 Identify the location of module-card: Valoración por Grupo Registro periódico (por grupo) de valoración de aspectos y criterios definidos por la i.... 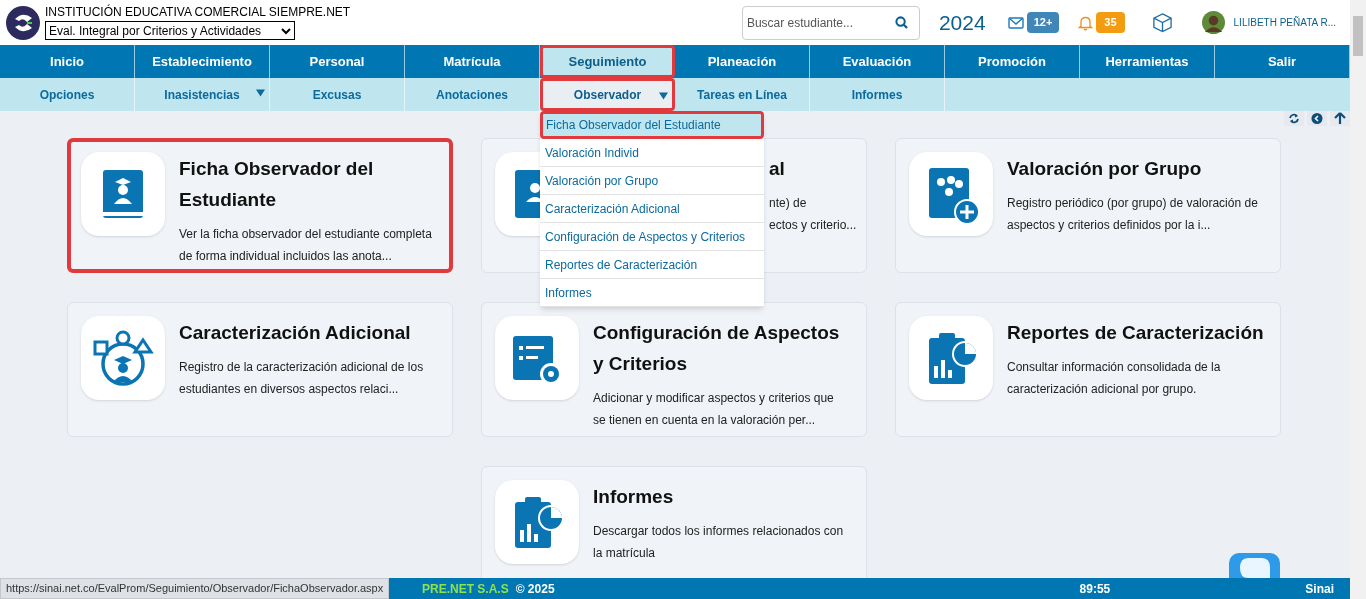
(1088, 205).